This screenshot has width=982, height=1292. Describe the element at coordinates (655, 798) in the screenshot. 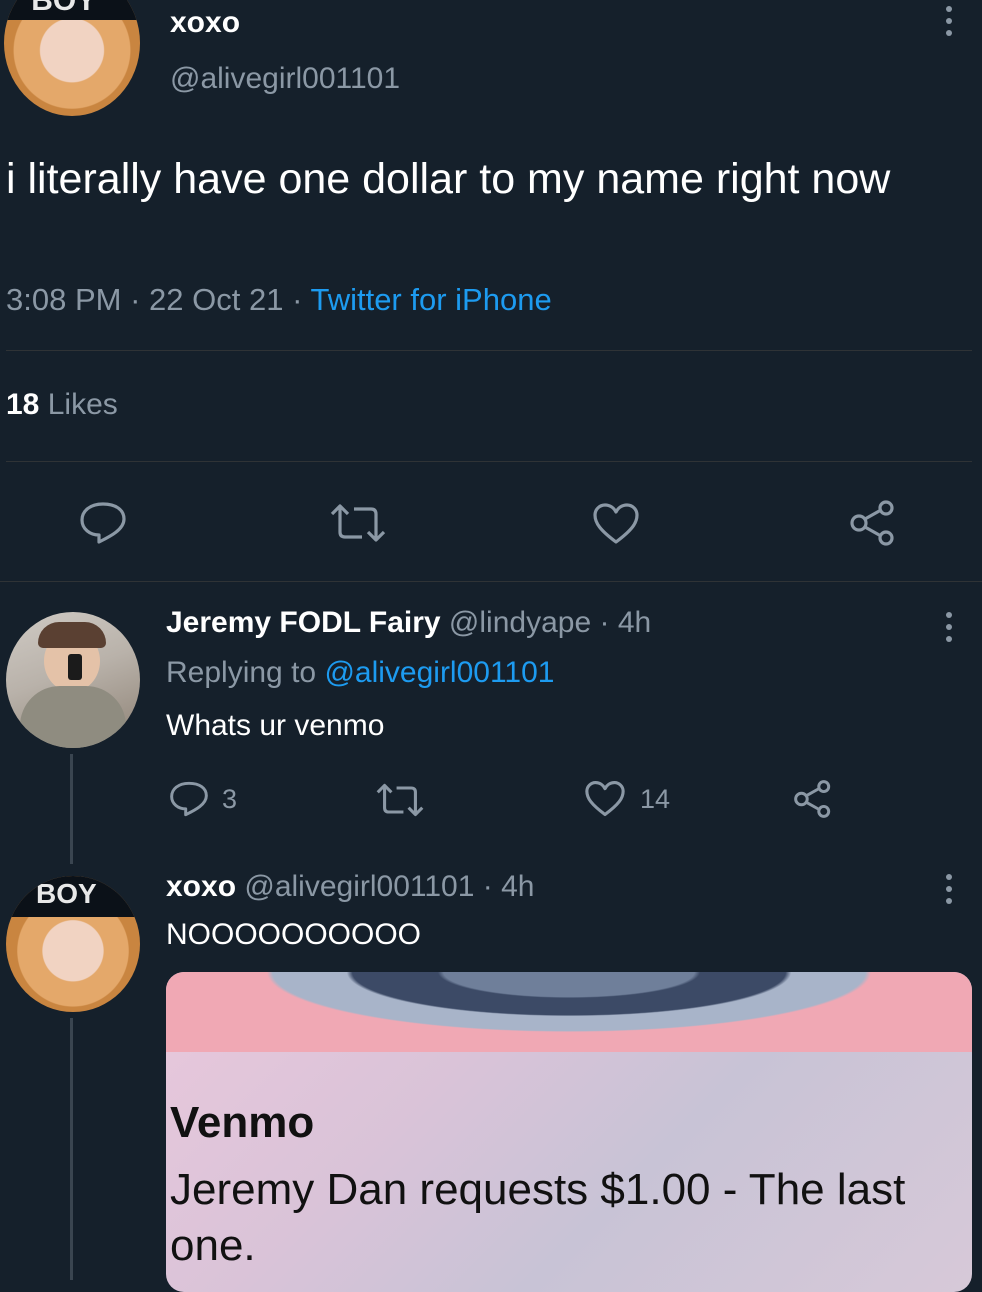

I see `like-count: 14` at that location.